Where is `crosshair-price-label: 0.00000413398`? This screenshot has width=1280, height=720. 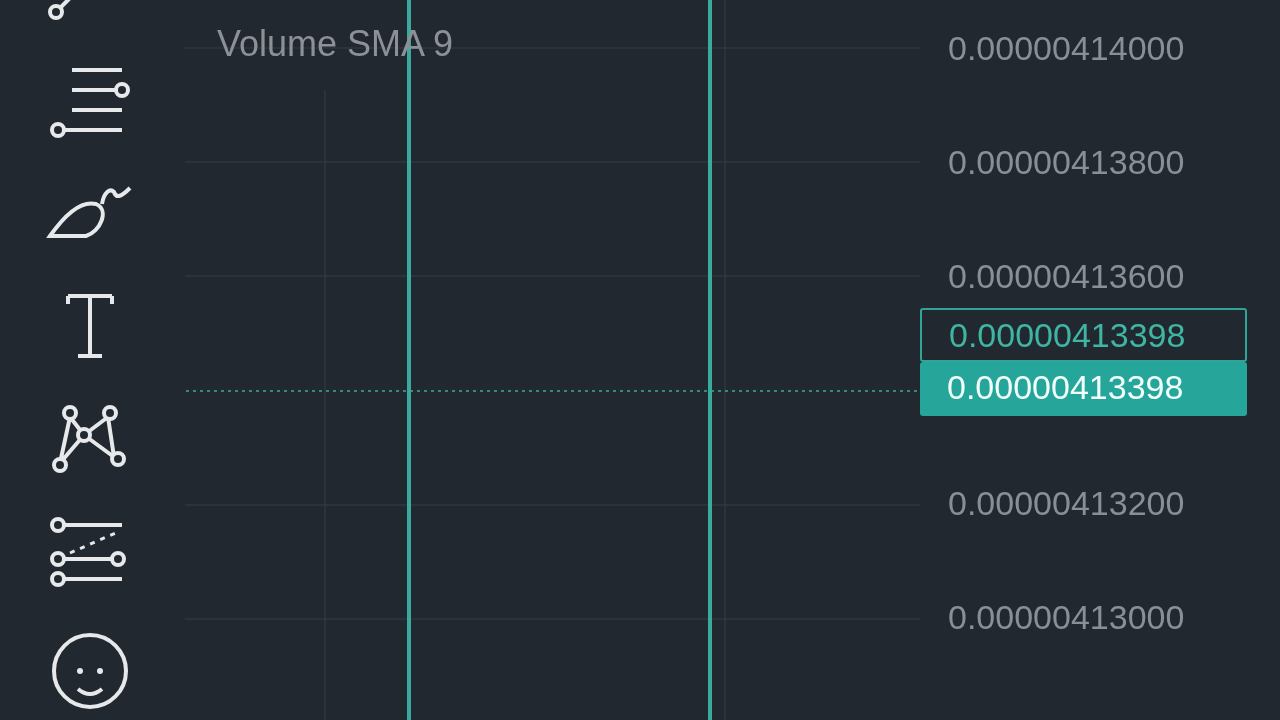
crosshair-price-label: 0.00000413398 is located at coordinates (1083, 335).